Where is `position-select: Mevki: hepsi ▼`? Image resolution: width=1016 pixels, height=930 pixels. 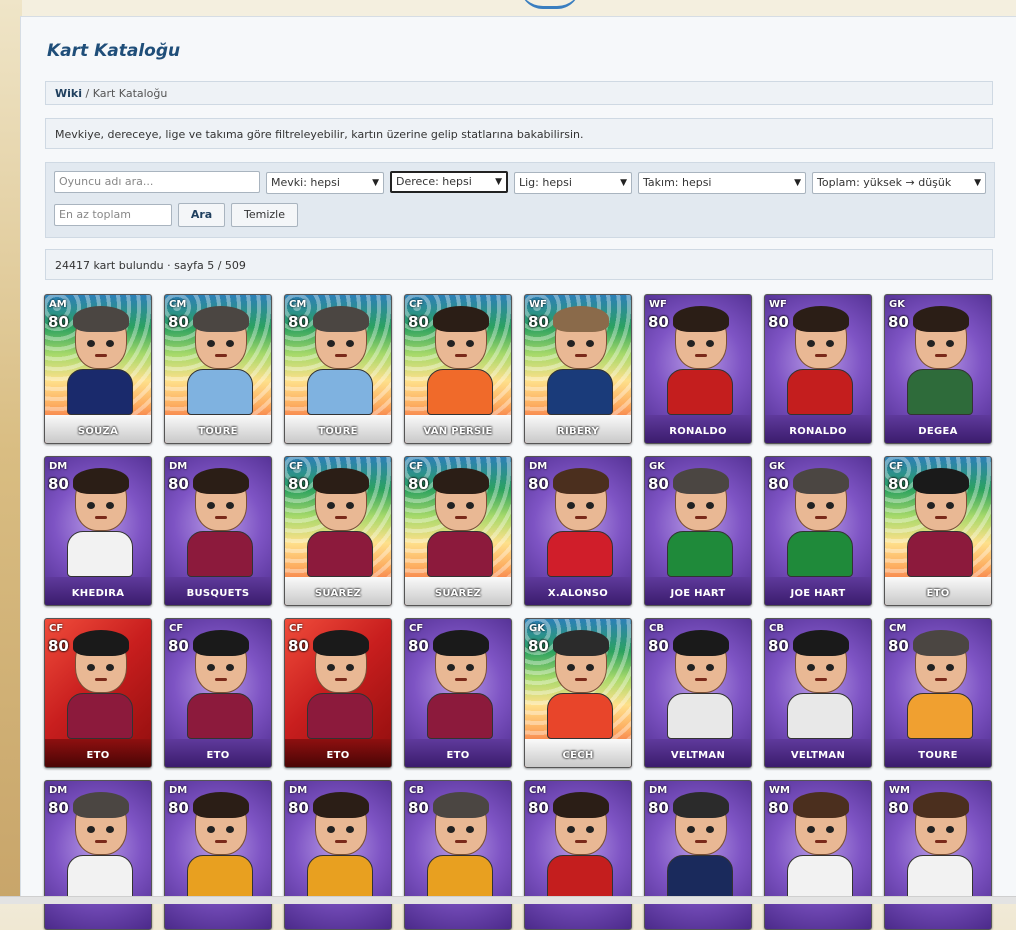
position-select: Mevki: hepsi ▼ is located at coordinates (325, 183).